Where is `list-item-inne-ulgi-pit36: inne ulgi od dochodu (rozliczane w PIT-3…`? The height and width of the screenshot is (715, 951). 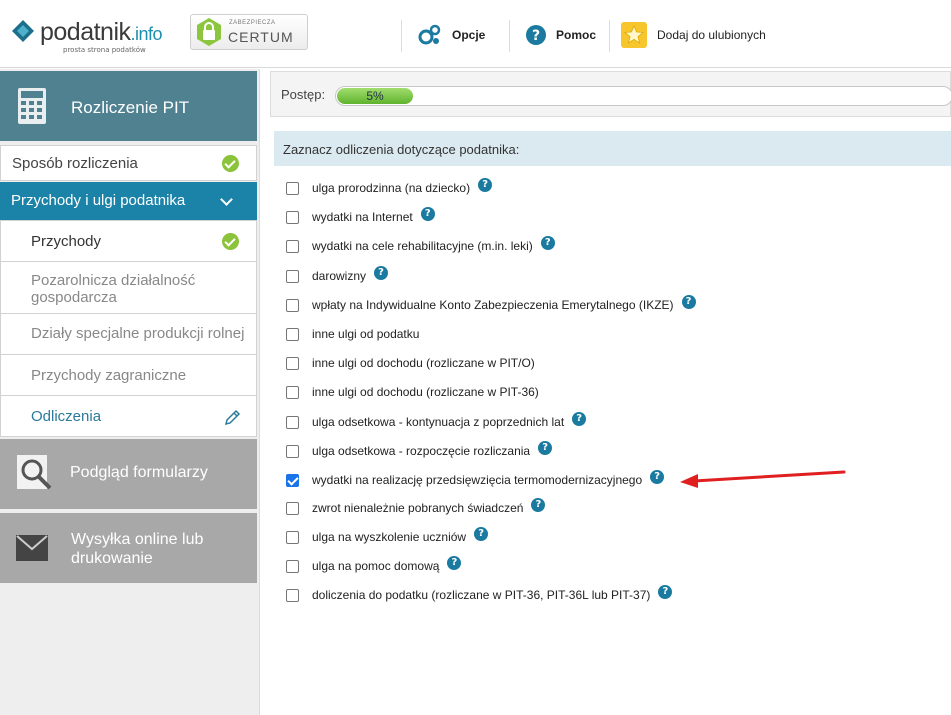
list-item-inne-ulgi-pit36: inne ulgi od dochodu (rozliczane w PIT-3… is located at coordinates (412, 392).